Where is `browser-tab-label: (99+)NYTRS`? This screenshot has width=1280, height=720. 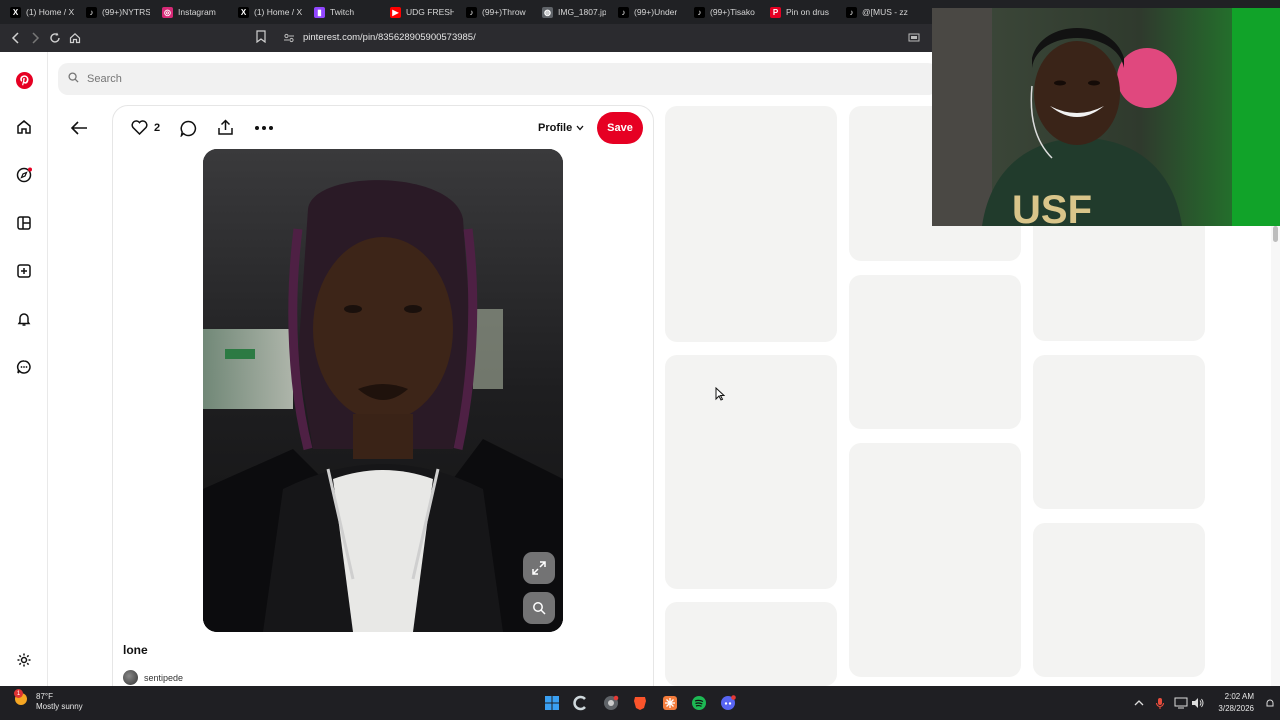 browser-tab-label: (99+)NYTRS is located at coordinates (126, 12).